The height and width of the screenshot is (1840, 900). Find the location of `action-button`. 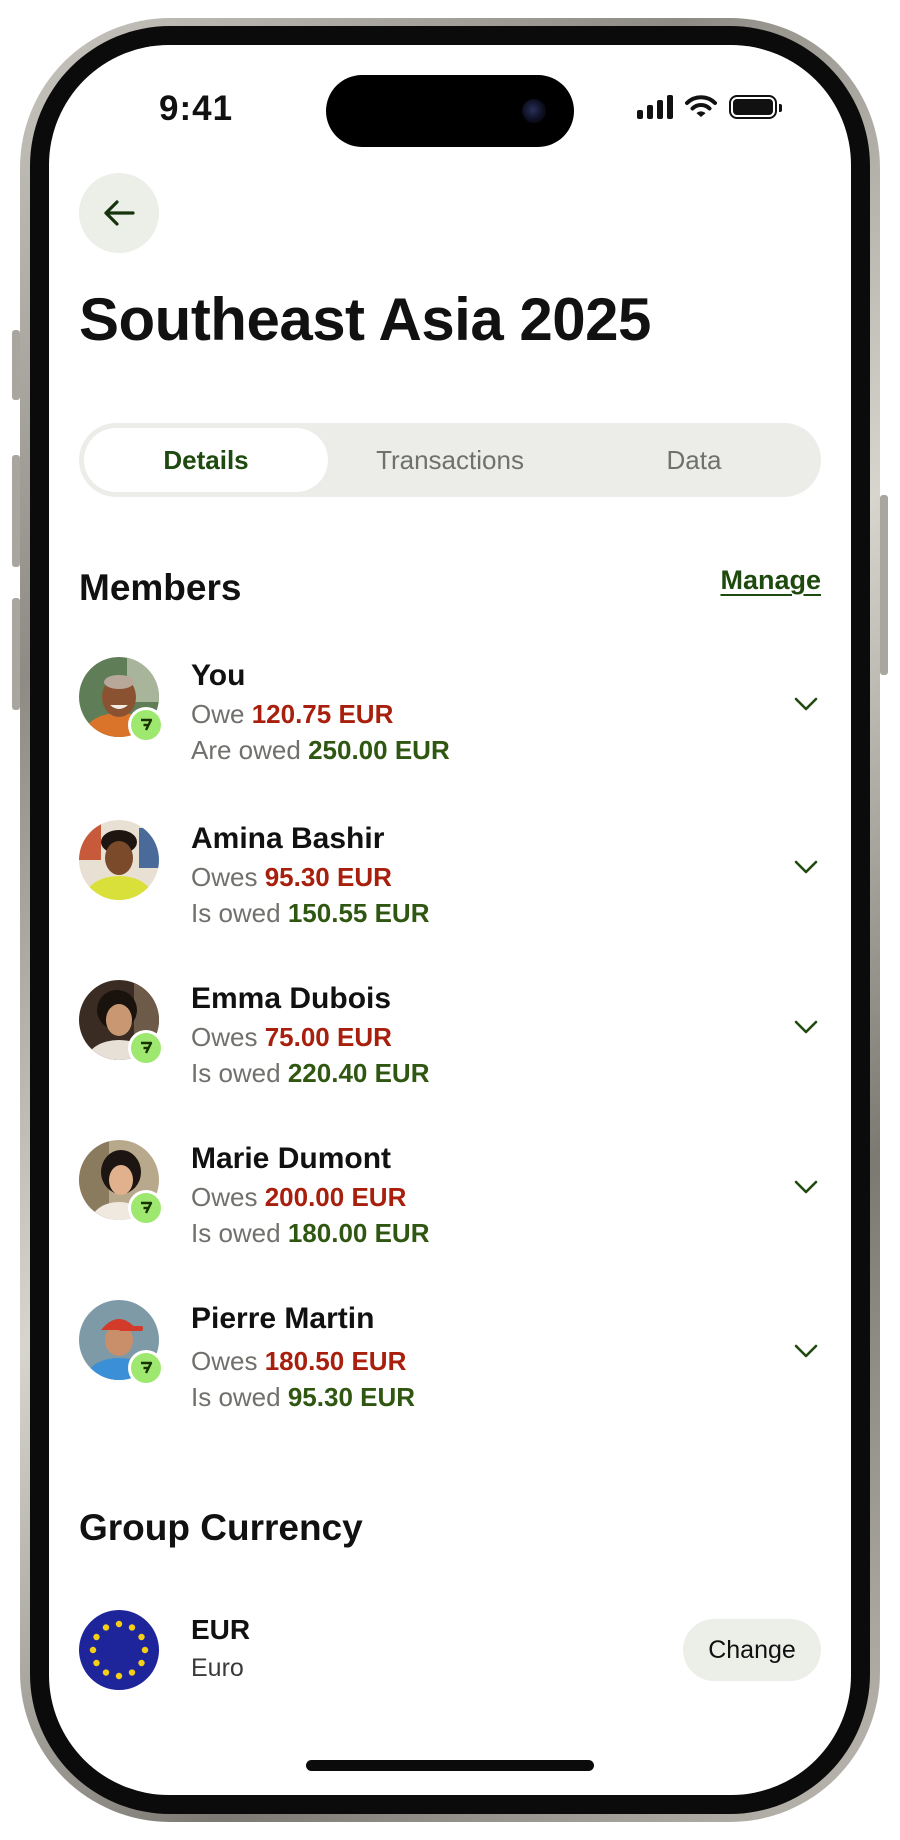

action-button is located at coordinates (16, 365).